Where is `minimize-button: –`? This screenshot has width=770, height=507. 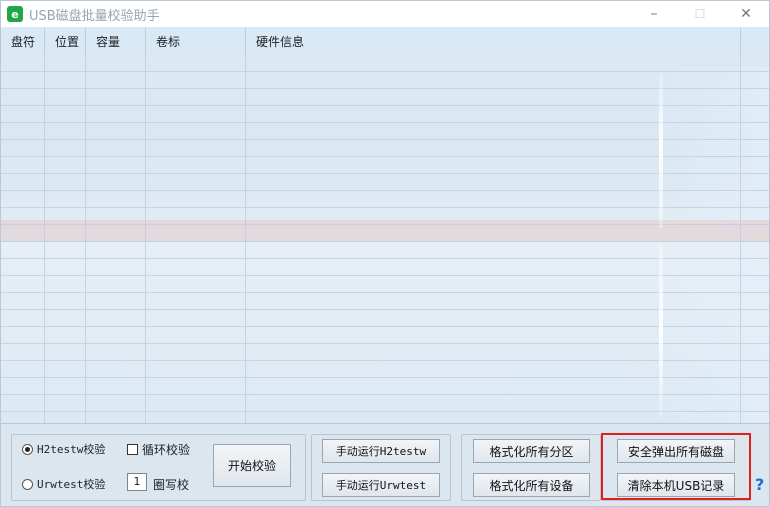 minimize-button: – is located at coordinates (654, 14).